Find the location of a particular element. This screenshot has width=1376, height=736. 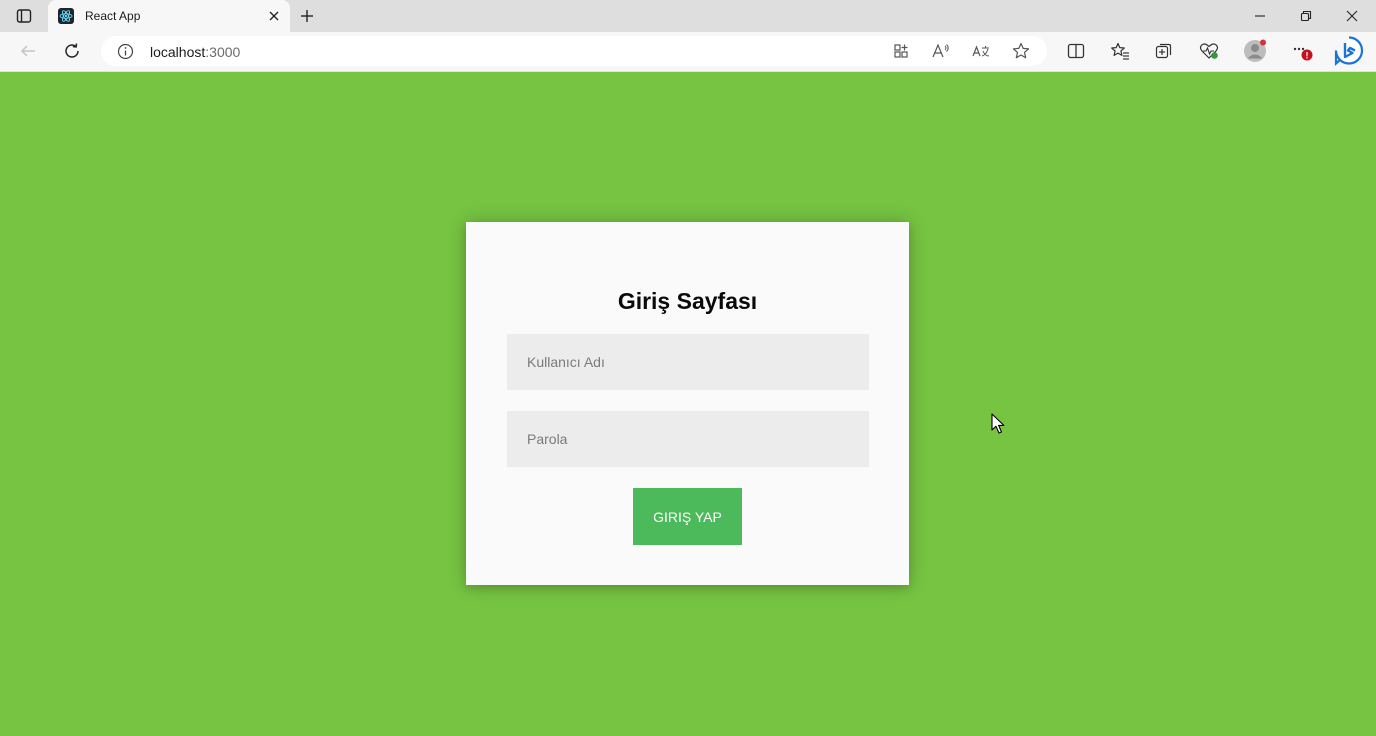

url-port: :3000 is located at coordinates (223, 52).